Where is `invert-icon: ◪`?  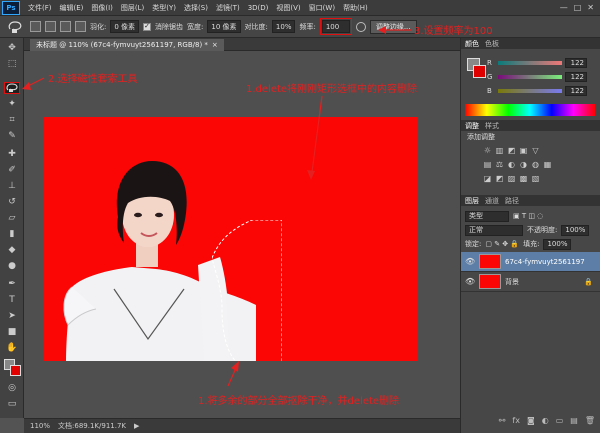
invert-icon: ◪ is located at coordinates (487, 178).